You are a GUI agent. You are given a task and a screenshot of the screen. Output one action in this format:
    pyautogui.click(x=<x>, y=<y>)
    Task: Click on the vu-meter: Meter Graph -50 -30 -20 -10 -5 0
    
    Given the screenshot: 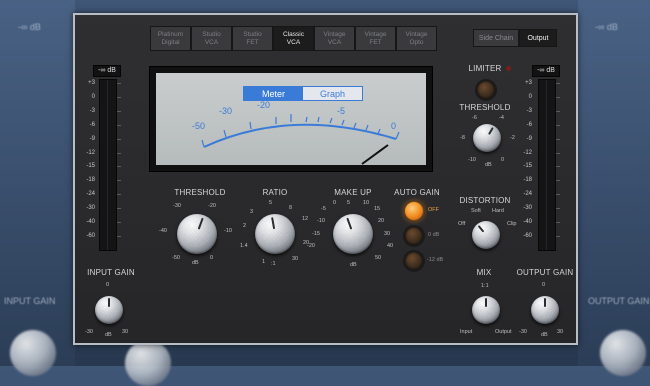 What is the action you would take?
    pyautogui.click(x=291, y=119)
    